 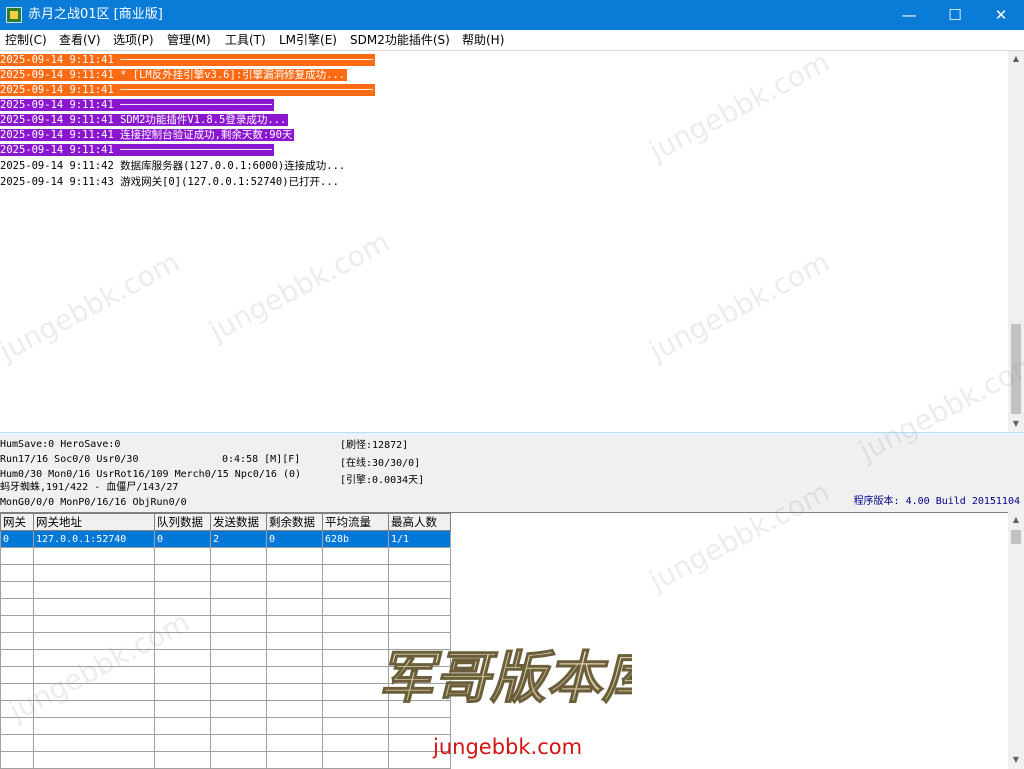 I want to click on menu-control: 控制(C), so click(x=26, y=40).